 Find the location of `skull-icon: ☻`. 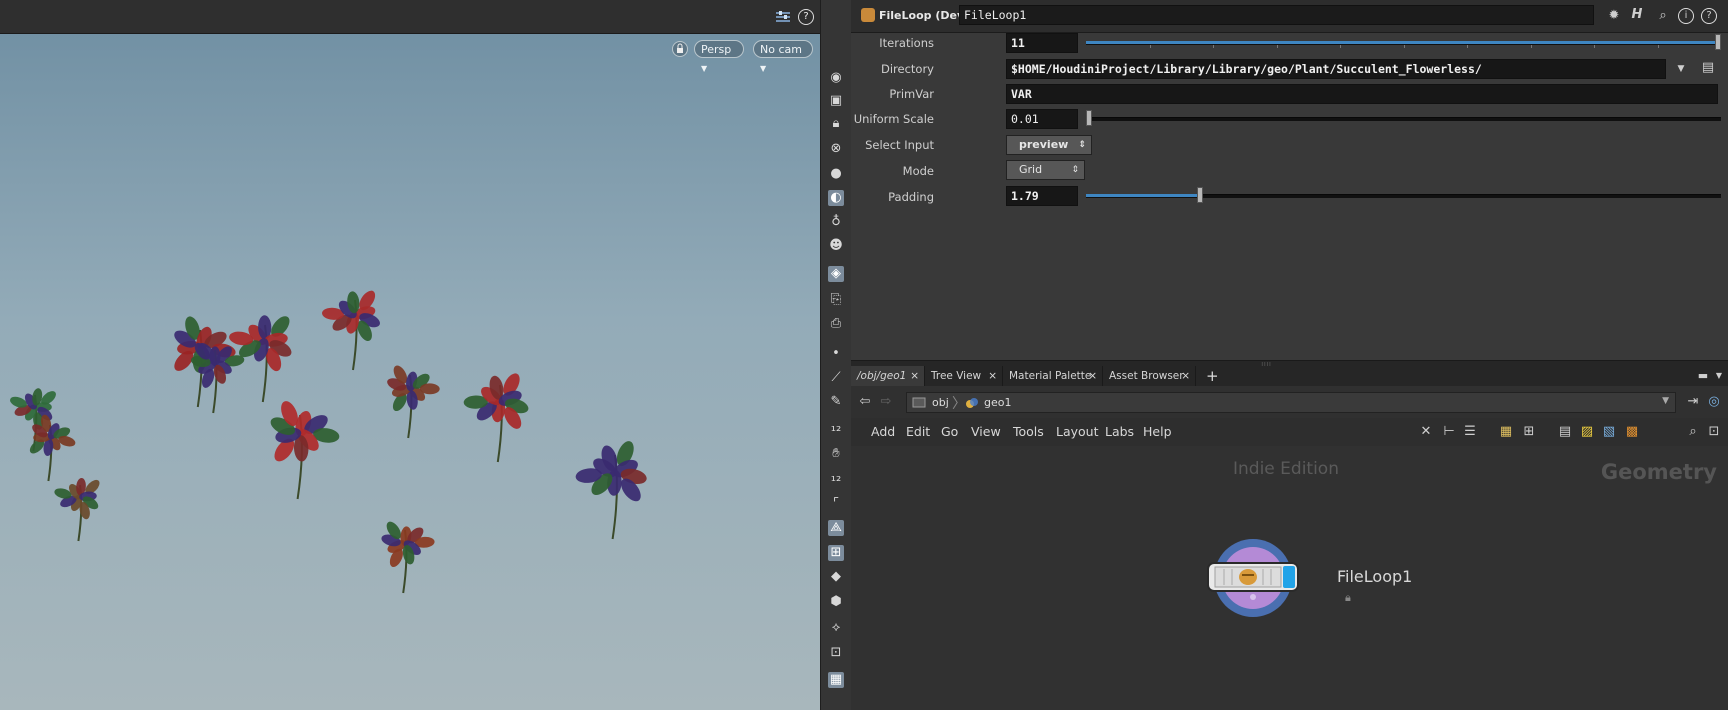

skull-icon: ☻ is located at coordinates (836, 246).